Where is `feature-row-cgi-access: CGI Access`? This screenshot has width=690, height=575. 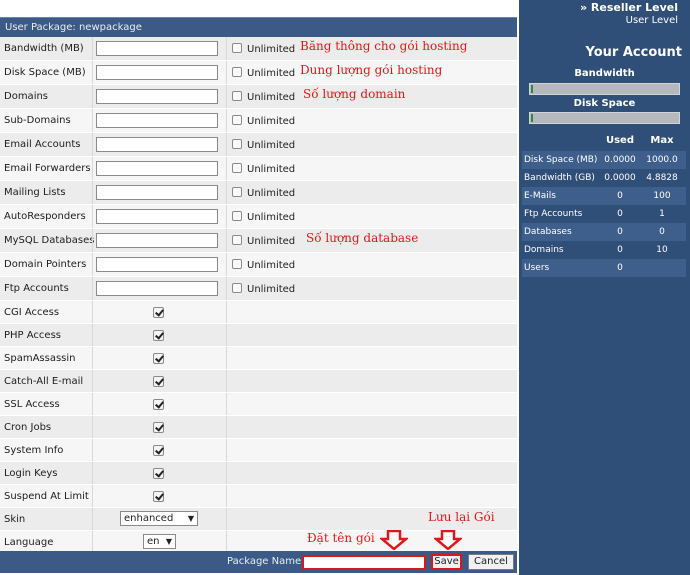 feature-row-cgi-access: CGI Access is located at coordinates (258, 312).